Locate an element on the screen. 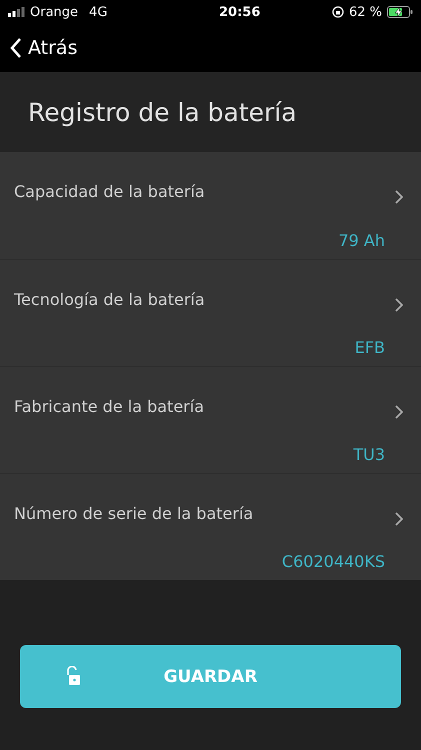 This screenshot has height=750, width=421. signal-icon is located at coordinates (16, 12).